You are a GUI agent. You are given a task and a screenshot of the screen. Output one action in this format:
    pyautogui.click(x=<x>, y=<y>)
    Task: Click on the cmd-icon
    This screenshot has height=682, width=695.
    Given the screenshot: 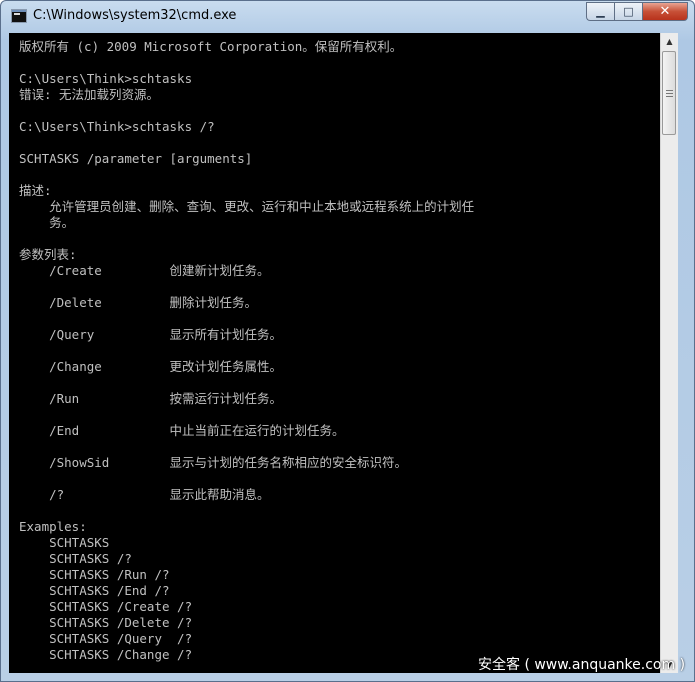 What is the action you would take?
    pyautogui.click(x=19, y=16)
    